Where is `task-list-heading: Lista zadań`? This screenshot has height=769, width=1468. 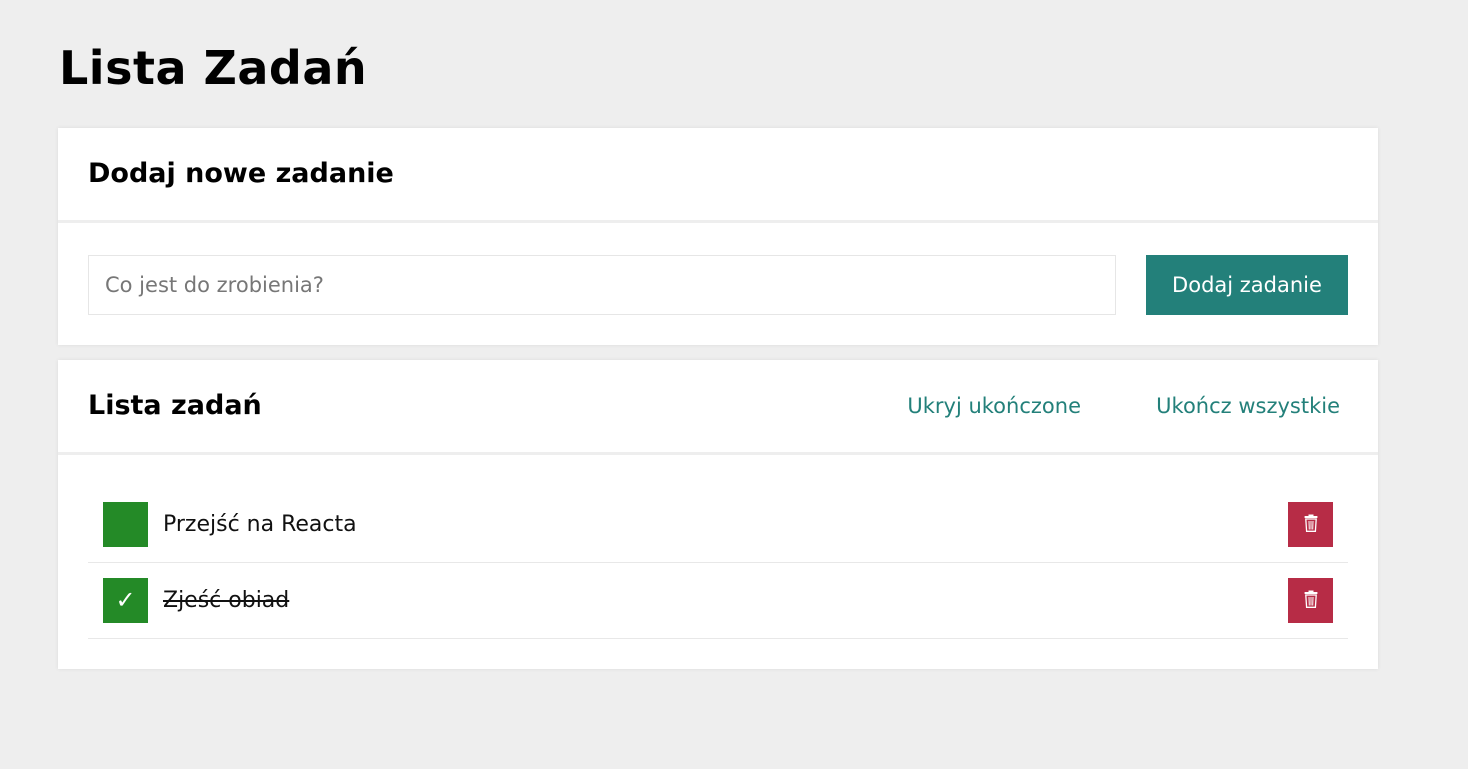
task-list-heading: Lista zadań is located at coordinates (175, 405).